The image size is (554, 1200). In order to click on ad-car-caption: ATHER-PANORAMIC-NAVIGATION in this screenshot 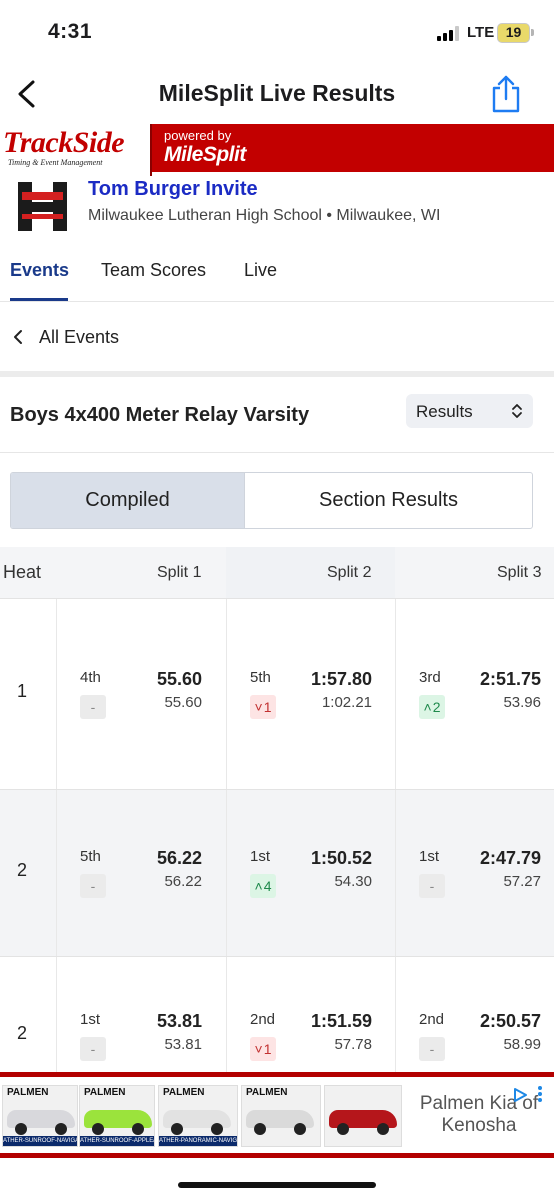, I will do `click(198, 1141)`.